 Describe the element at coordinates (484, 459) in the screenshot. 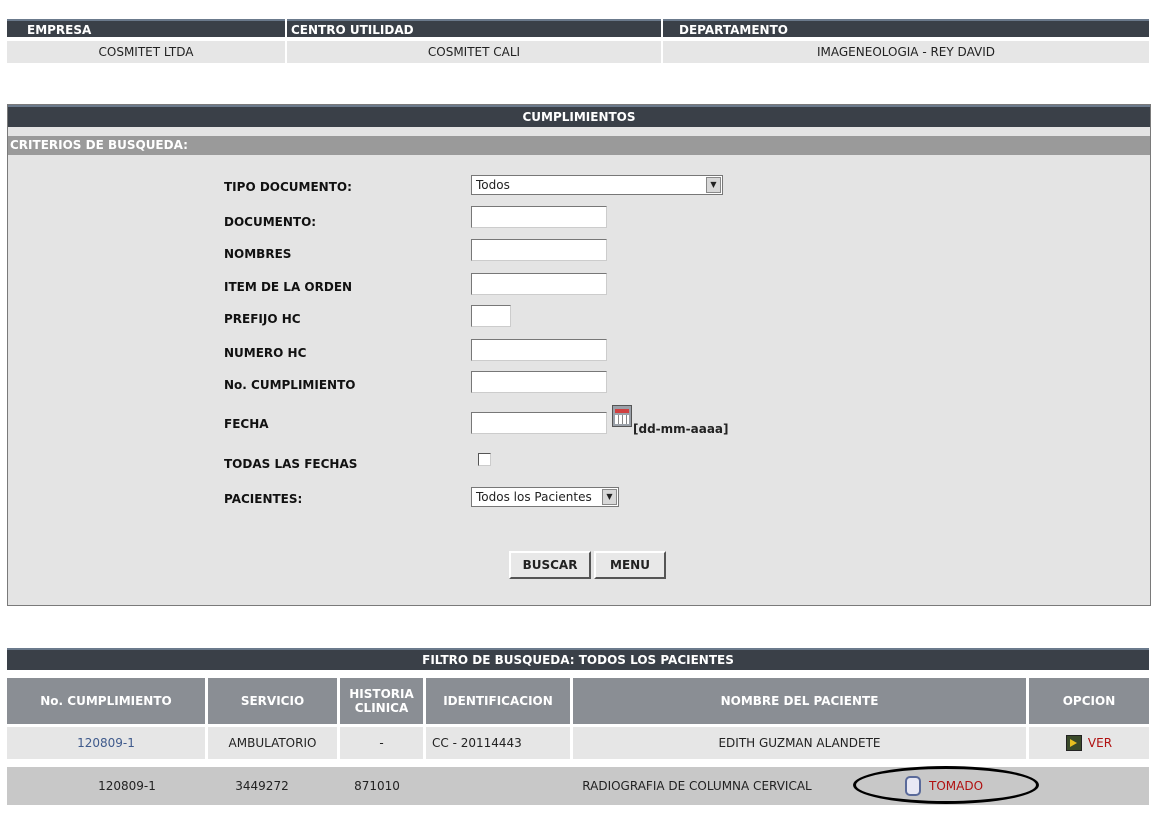

I see `todas-fechas-checkbox` at that location.